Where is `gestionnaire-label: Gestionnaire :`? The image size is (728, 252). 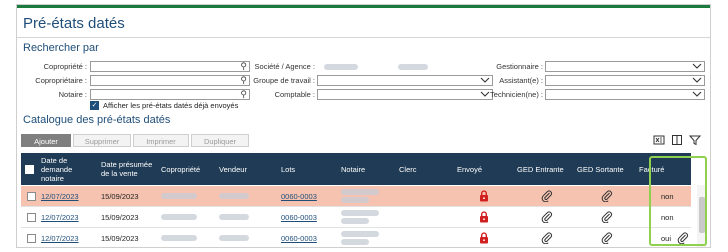
gestionnaire-label: Gestionnaire : is located at coordinates (519, 66).